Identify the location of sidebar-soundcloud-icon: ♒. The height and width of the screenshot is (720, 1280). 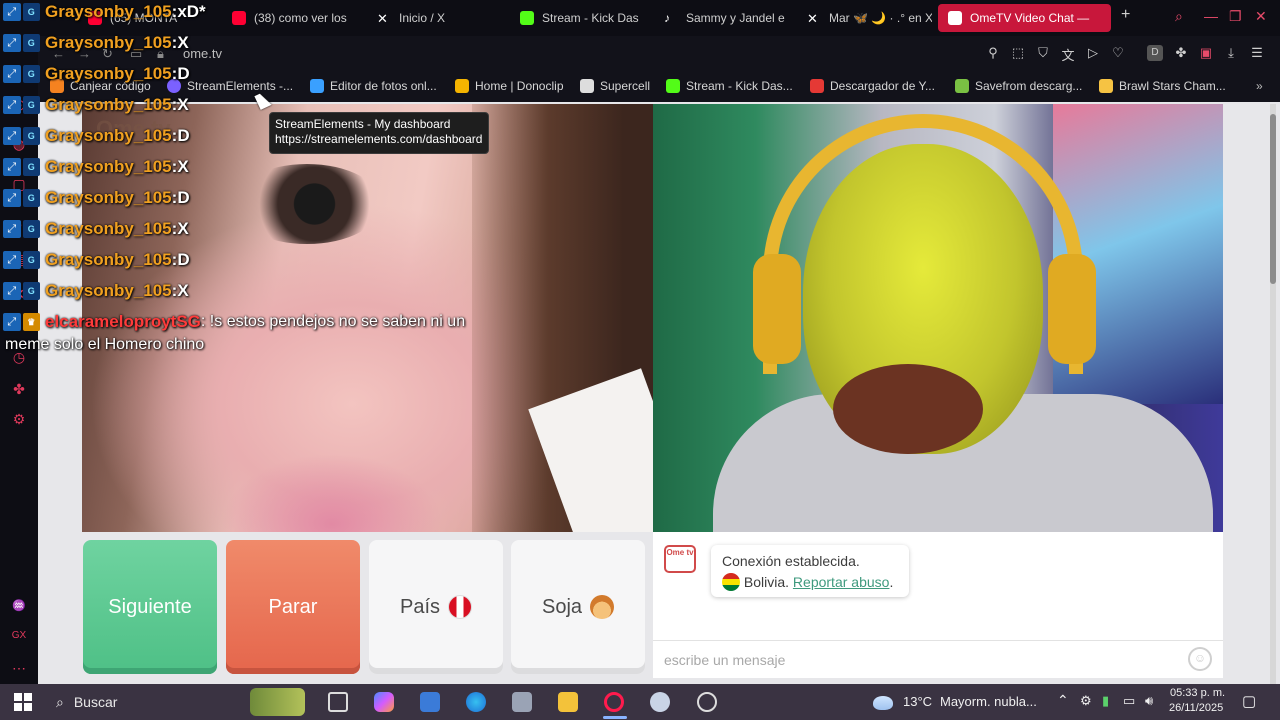
(19, 608).